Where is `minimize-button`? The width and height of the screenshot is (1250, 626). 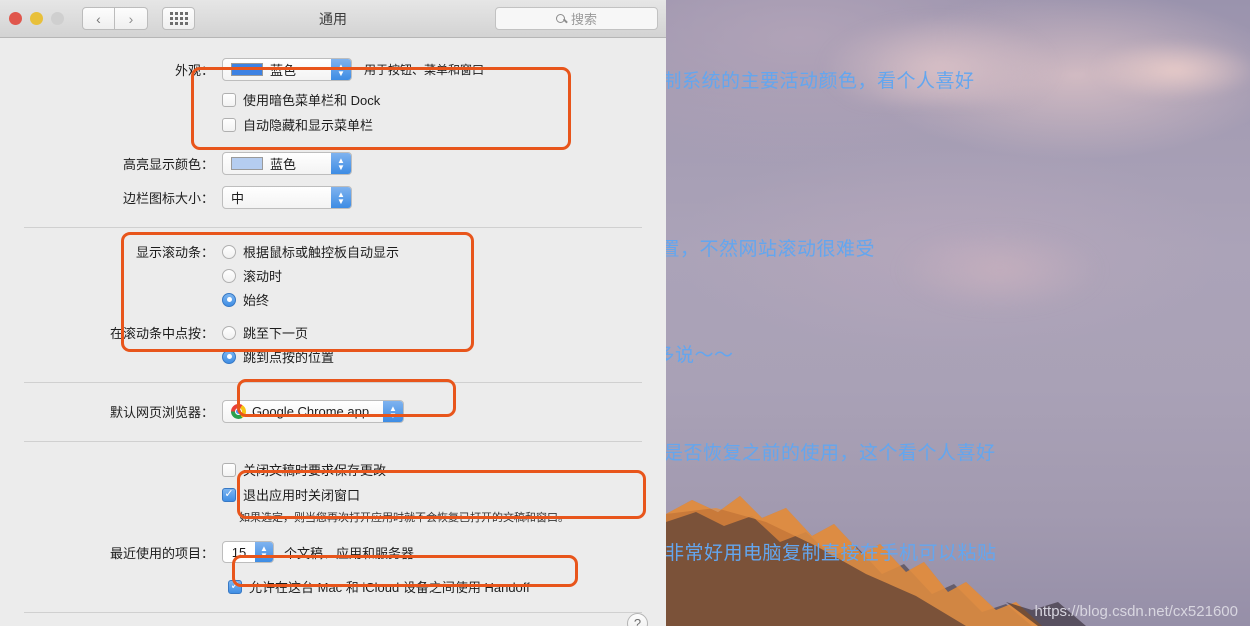 minimize-button is located at coordinates (36, 18).